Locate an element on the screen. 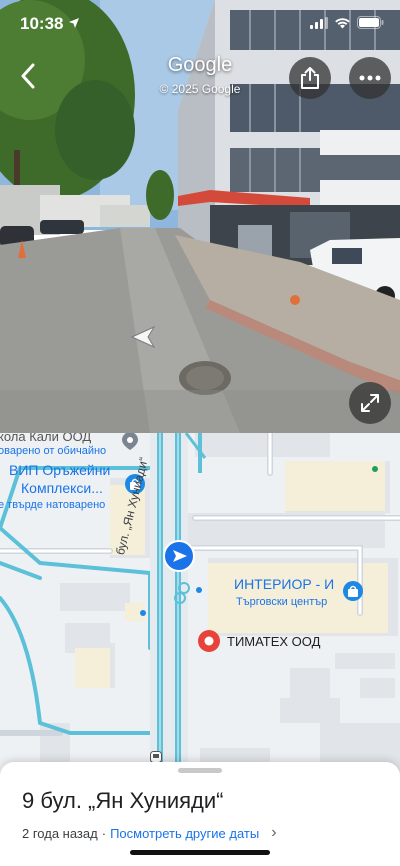 The height and width of the screenshot is (866, 400). copyright-text: © 2025 Google is located at coordinates (200, 89).